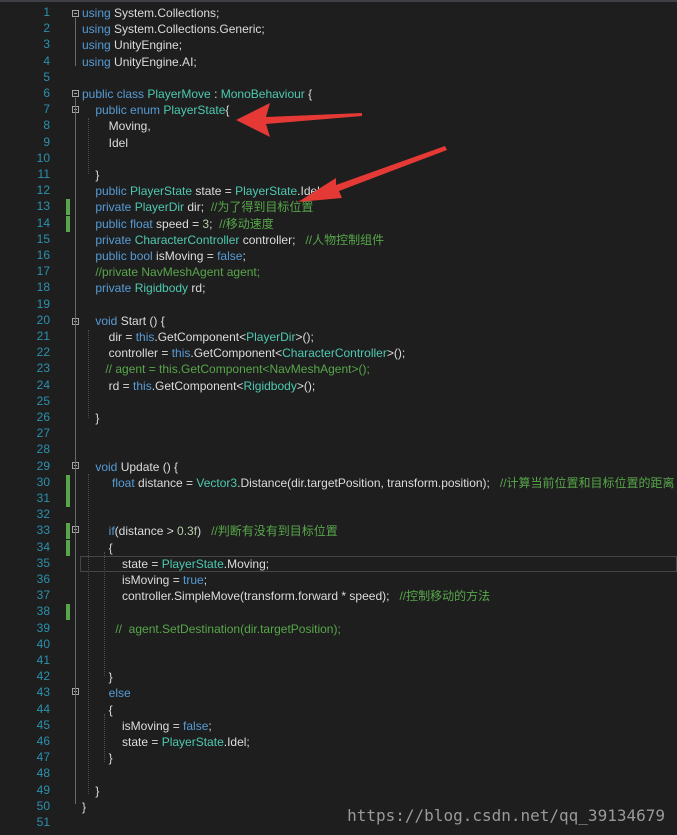 Image resolution: width=677 pixels, height=835 pixels. I want to click on line-number: 31, so click(43, 498).